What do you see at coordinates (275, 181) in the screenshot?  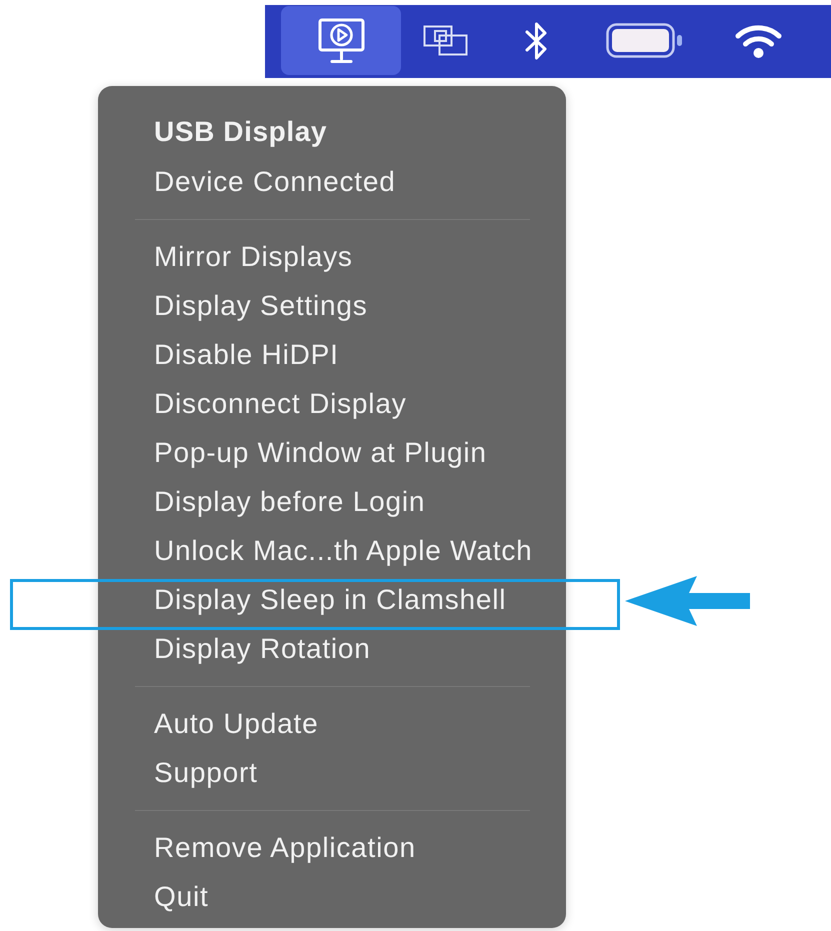 I see `status-text: Device Connected` at bounding box center [275, 181].